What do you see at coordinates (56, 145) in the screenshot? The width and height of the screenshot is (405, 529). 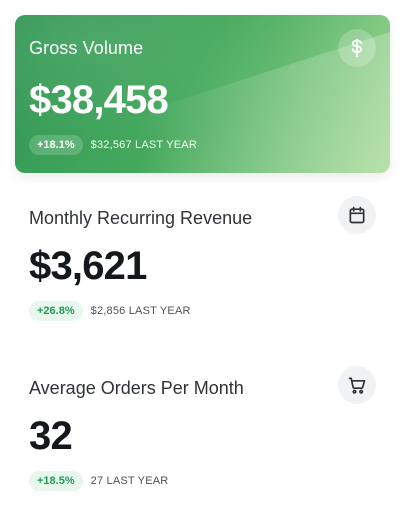 I see `change-pill: +18.1%` at bounding box center [56, 145].